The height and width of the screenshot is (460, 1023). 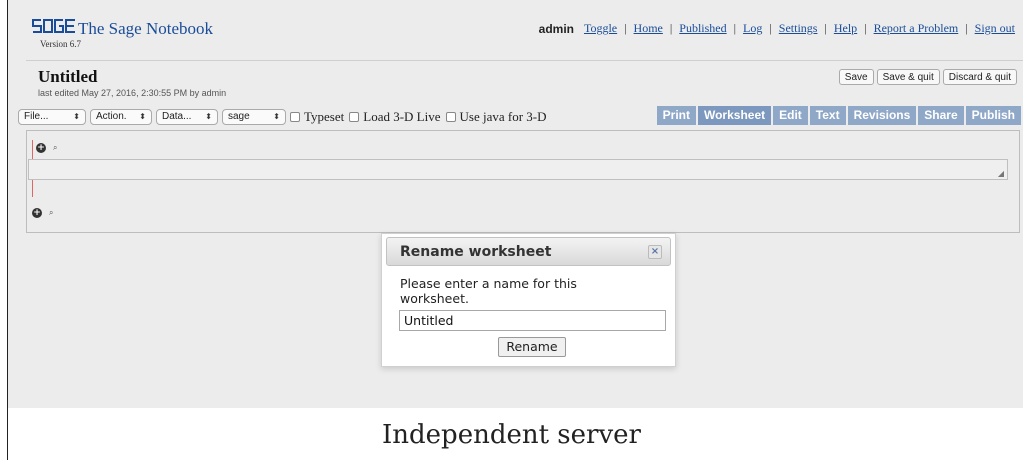 I want to click on system-select-label: sage, so click(x=239, y=116).